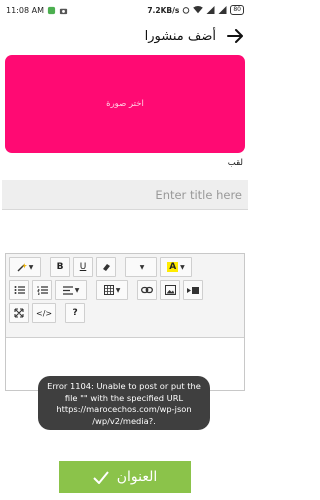  I want to click on clock: 11:08 AM, so click(25, 10).